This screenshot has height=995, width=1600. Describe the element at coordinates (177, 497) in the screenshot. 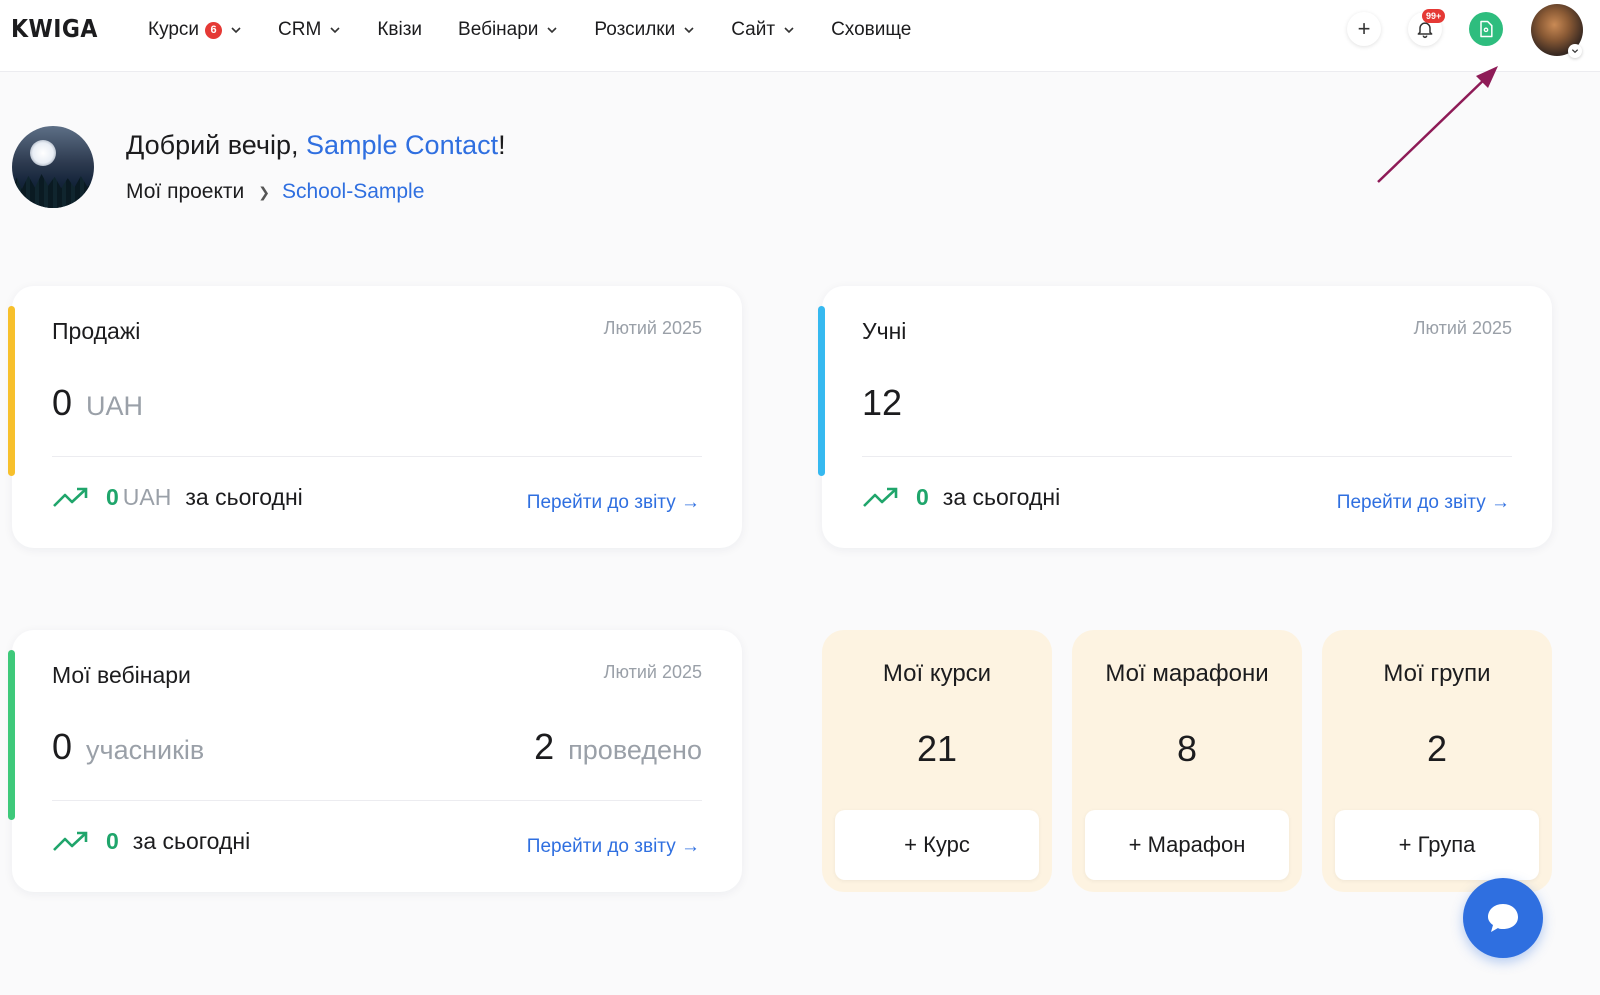

I see `sales-today: 0 UAH за сьогодні` at that location.